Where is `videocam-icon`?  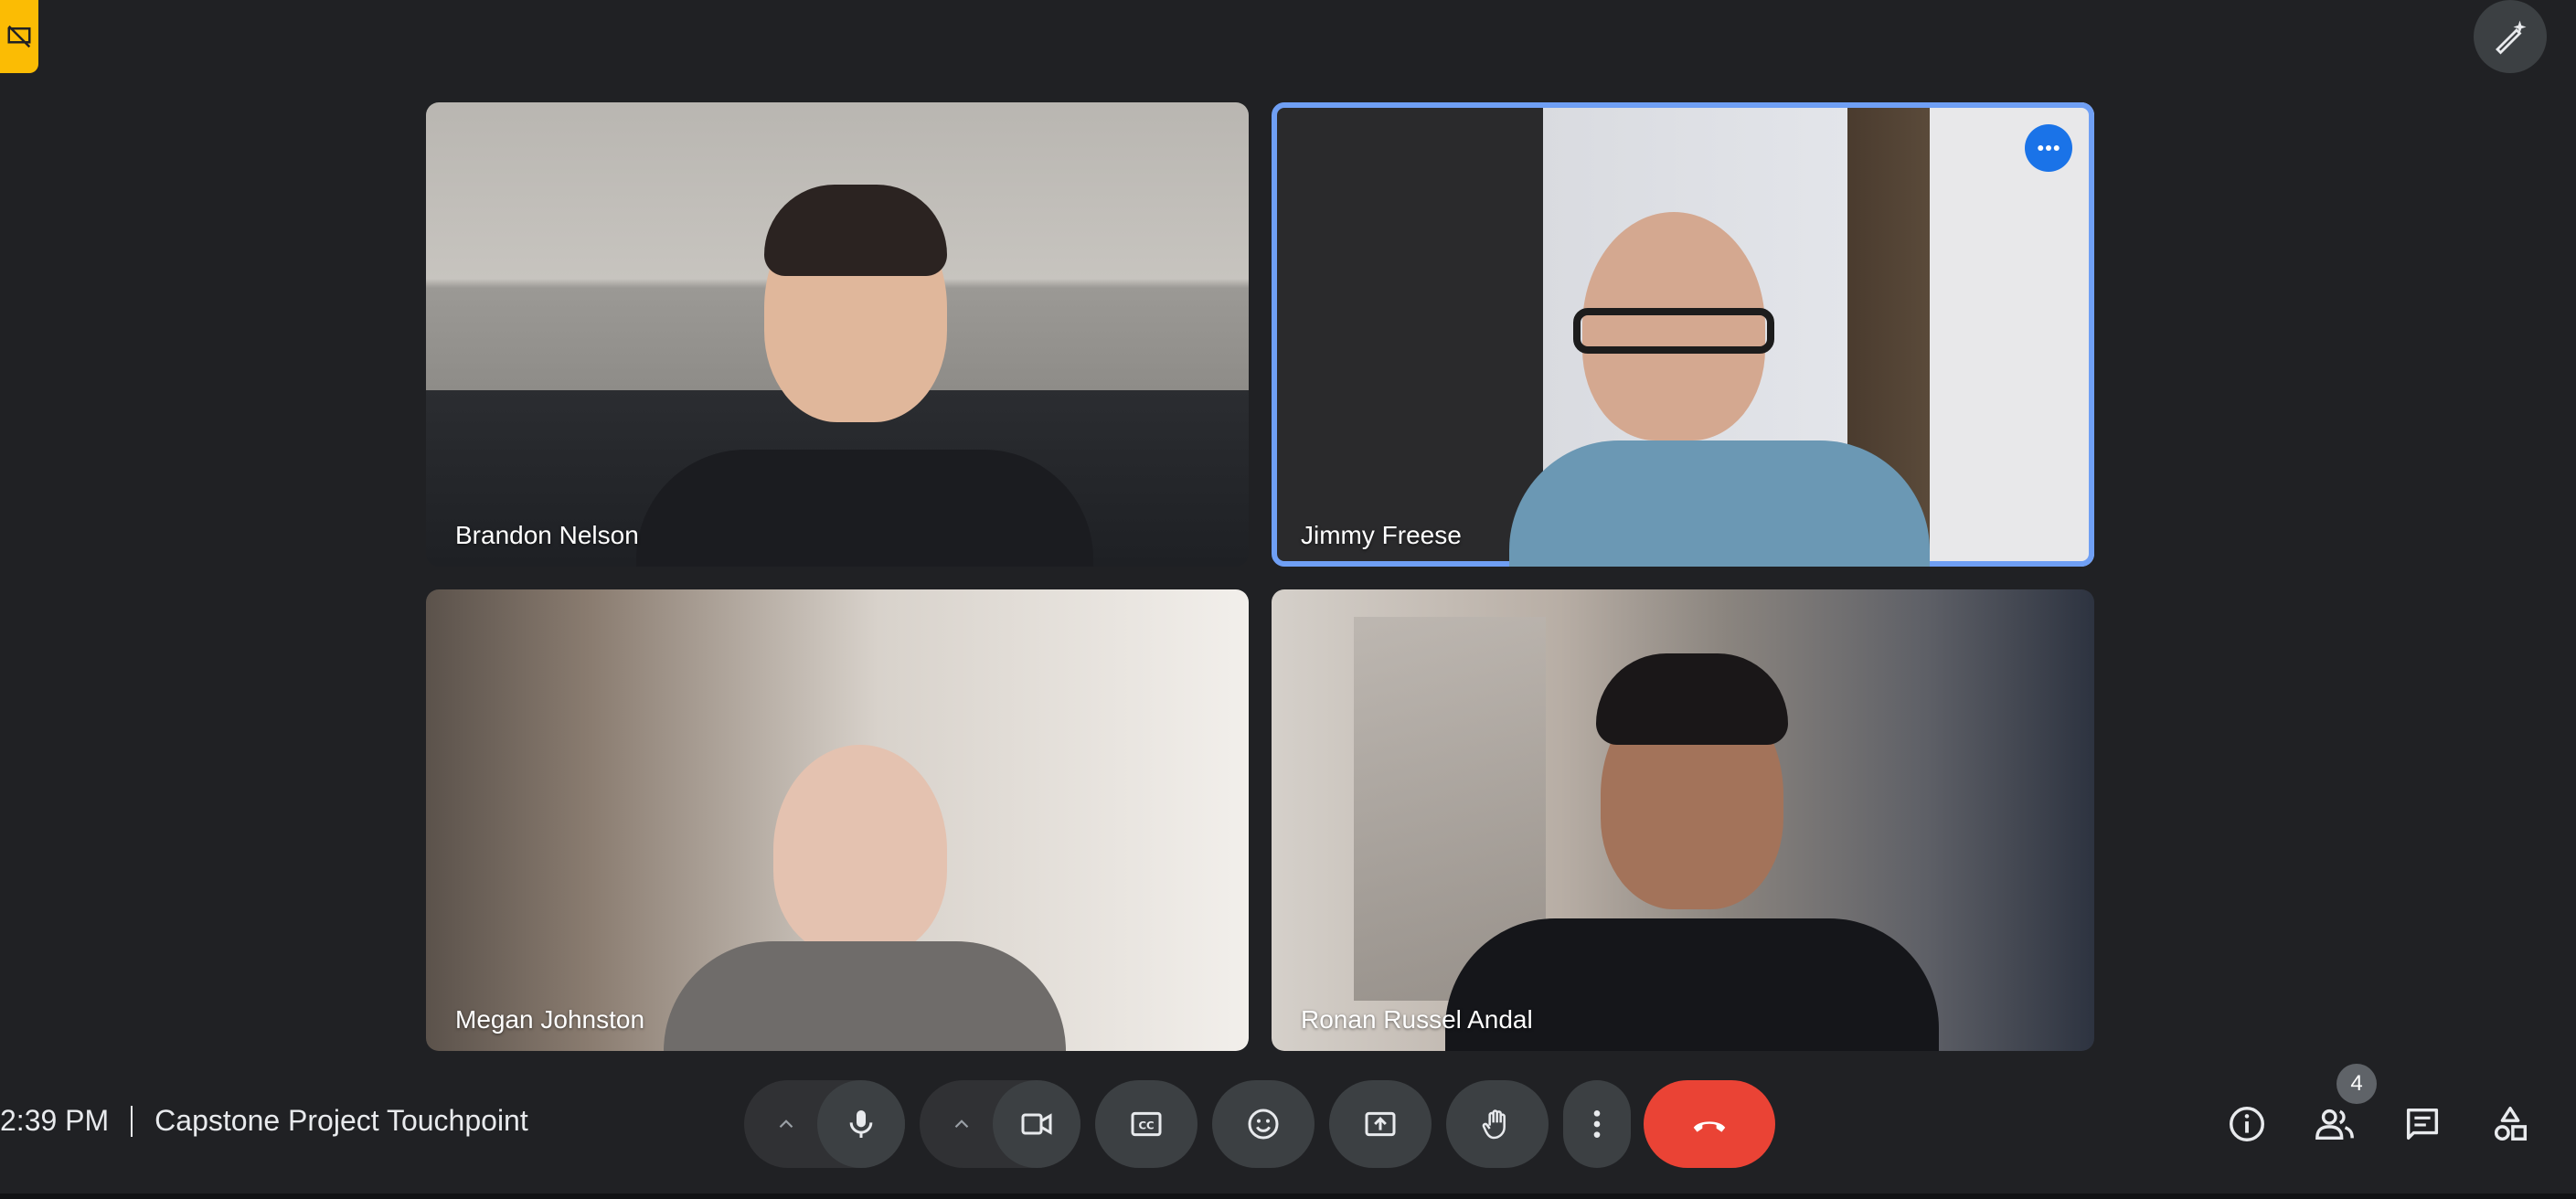 videocam-icon is located at coordinates (1036, 1124).